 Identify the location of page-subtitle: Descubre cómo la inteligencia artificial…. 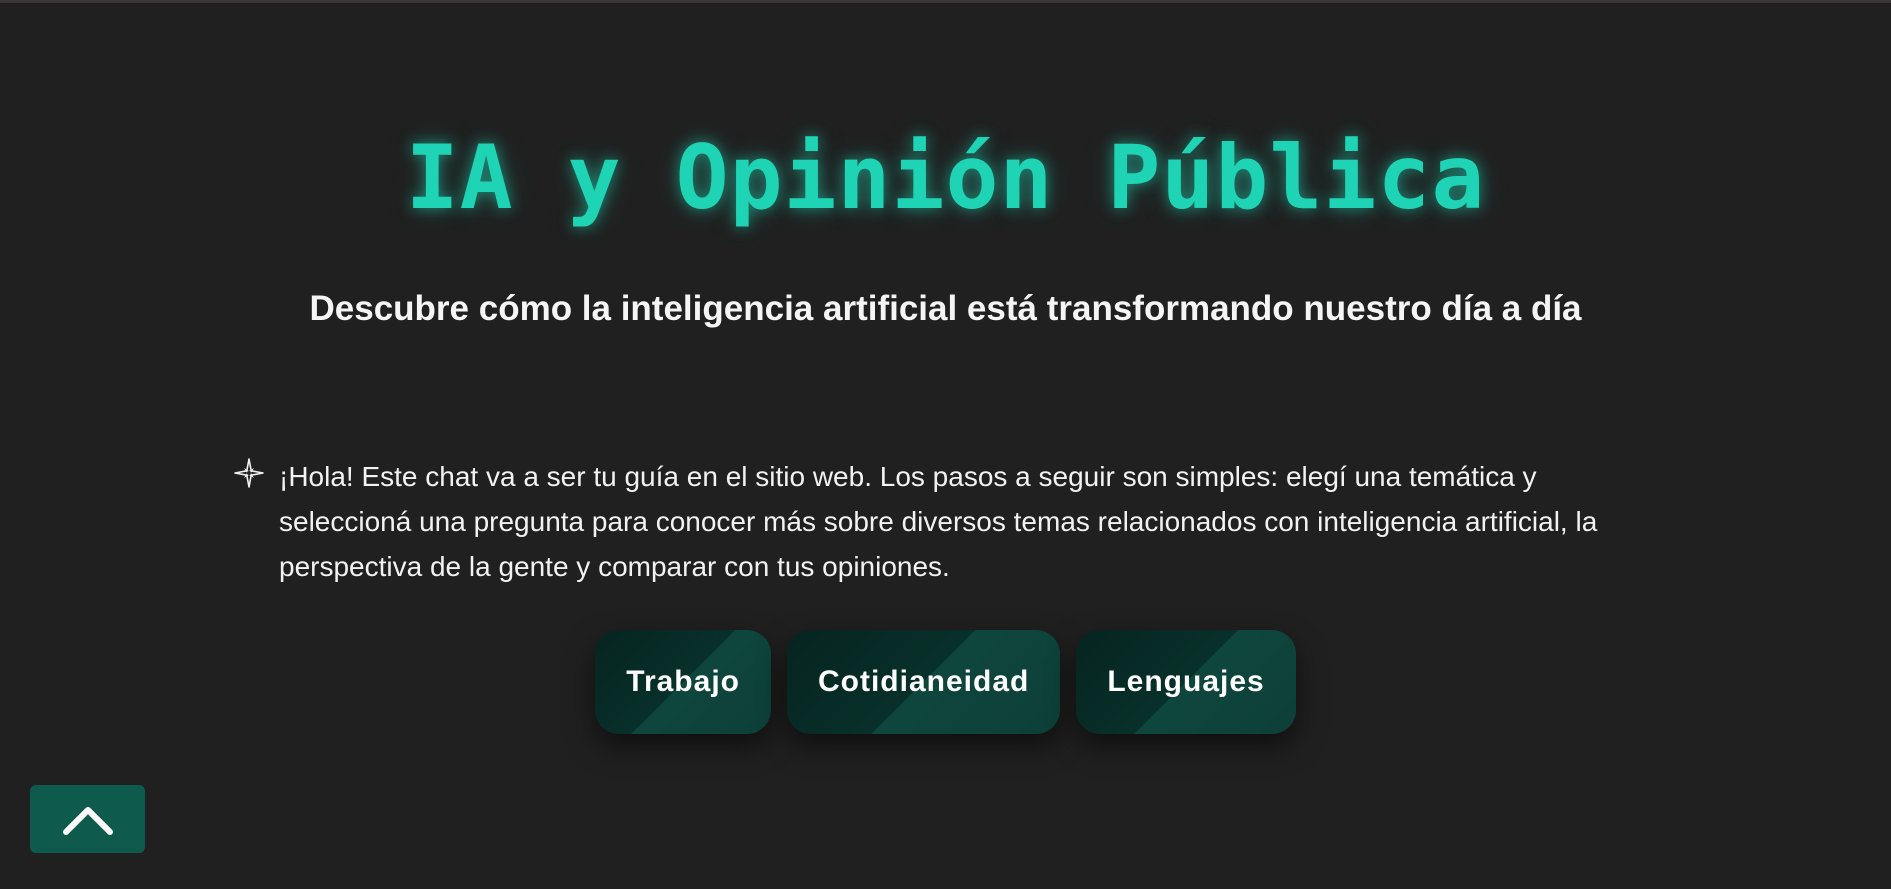
(945, 308).